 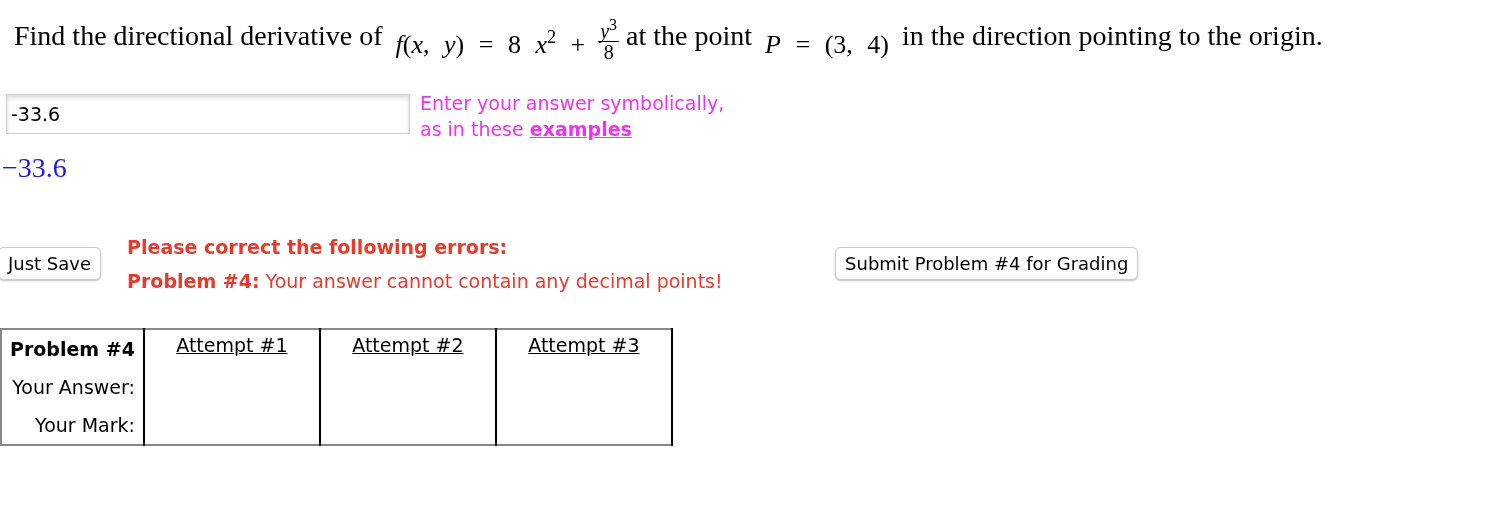 What do you see at coordinates (208, 113) in the screenshot?
I see `answer-field: -33.6` at bounding box center [208, 113].